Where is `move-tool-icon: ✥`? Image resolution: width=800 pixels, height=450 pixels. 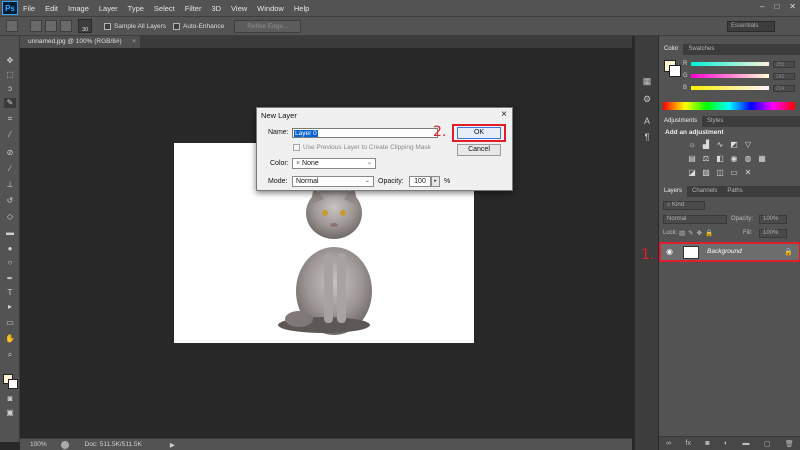 move-tool-icon: ✥ is located at coordinates (10, 61).